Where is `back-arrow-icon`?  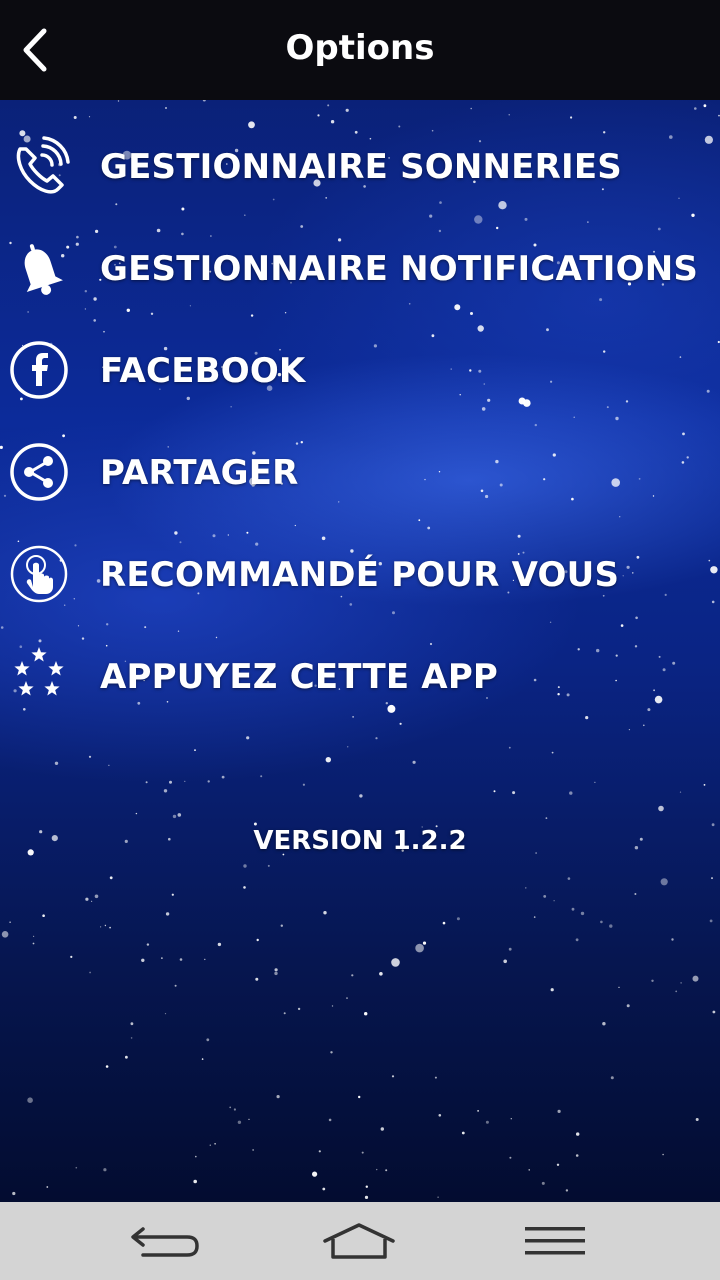 back-arrow-icon is located at coordinates (165, 1242).